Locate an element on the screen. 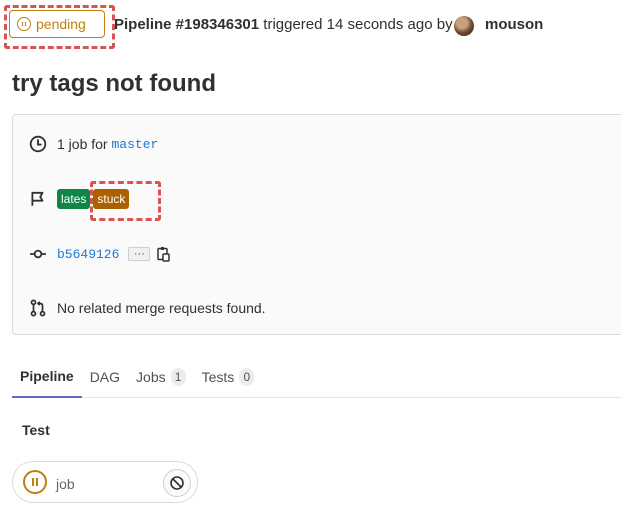  tab-pipeline: Pipeline is located at coordinates (47, 377).